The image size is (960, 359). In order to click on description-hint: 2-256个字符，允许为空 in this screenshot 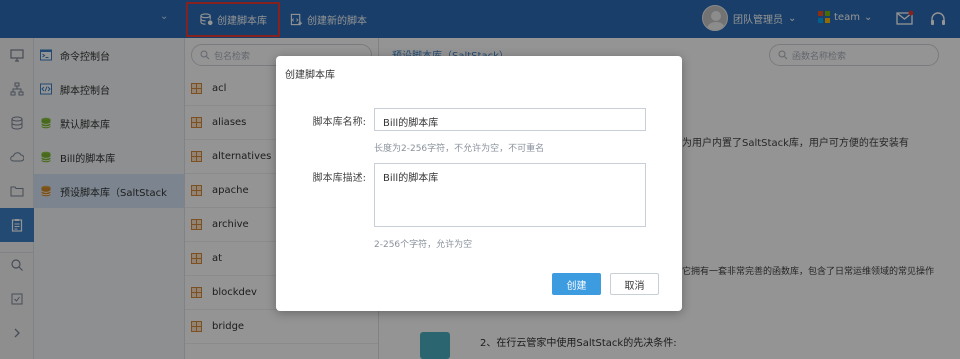, I will do `click(423, 245)`.